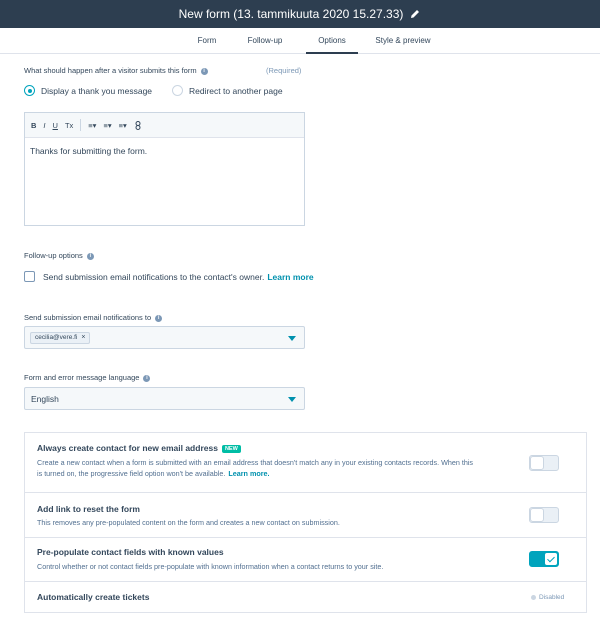 This screenshot has width=600, height=629. Describe the element at coordinates (107, 125) in the screenshot. I see `numbered-list-dropdown: ≡▾` at that location.